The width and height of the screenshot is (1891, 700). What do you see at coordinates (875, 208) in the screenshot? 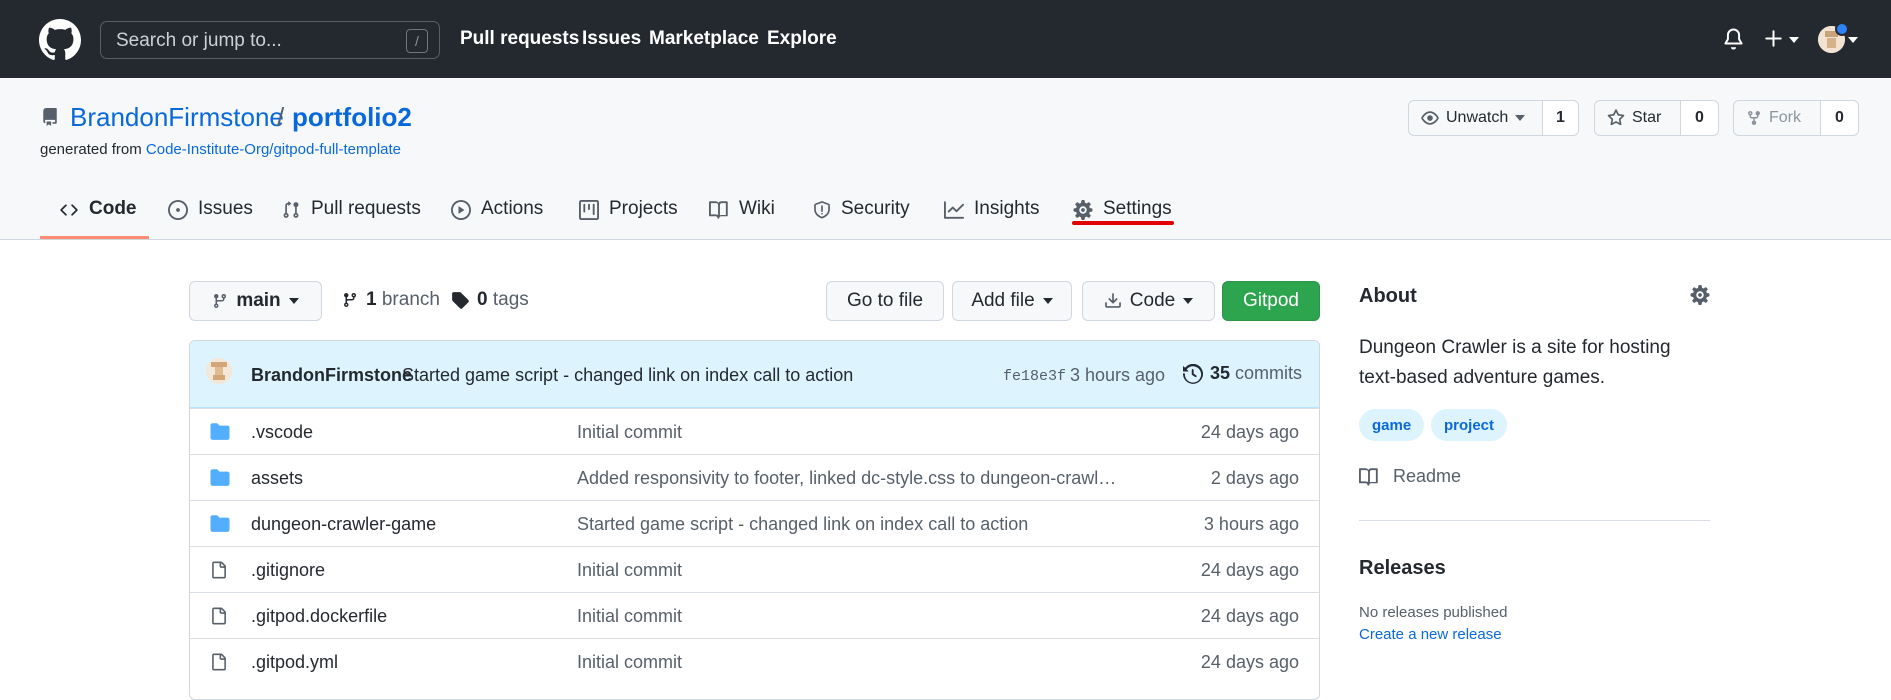
I see `tab-security-label: Security` at bounding box center [875, 208].